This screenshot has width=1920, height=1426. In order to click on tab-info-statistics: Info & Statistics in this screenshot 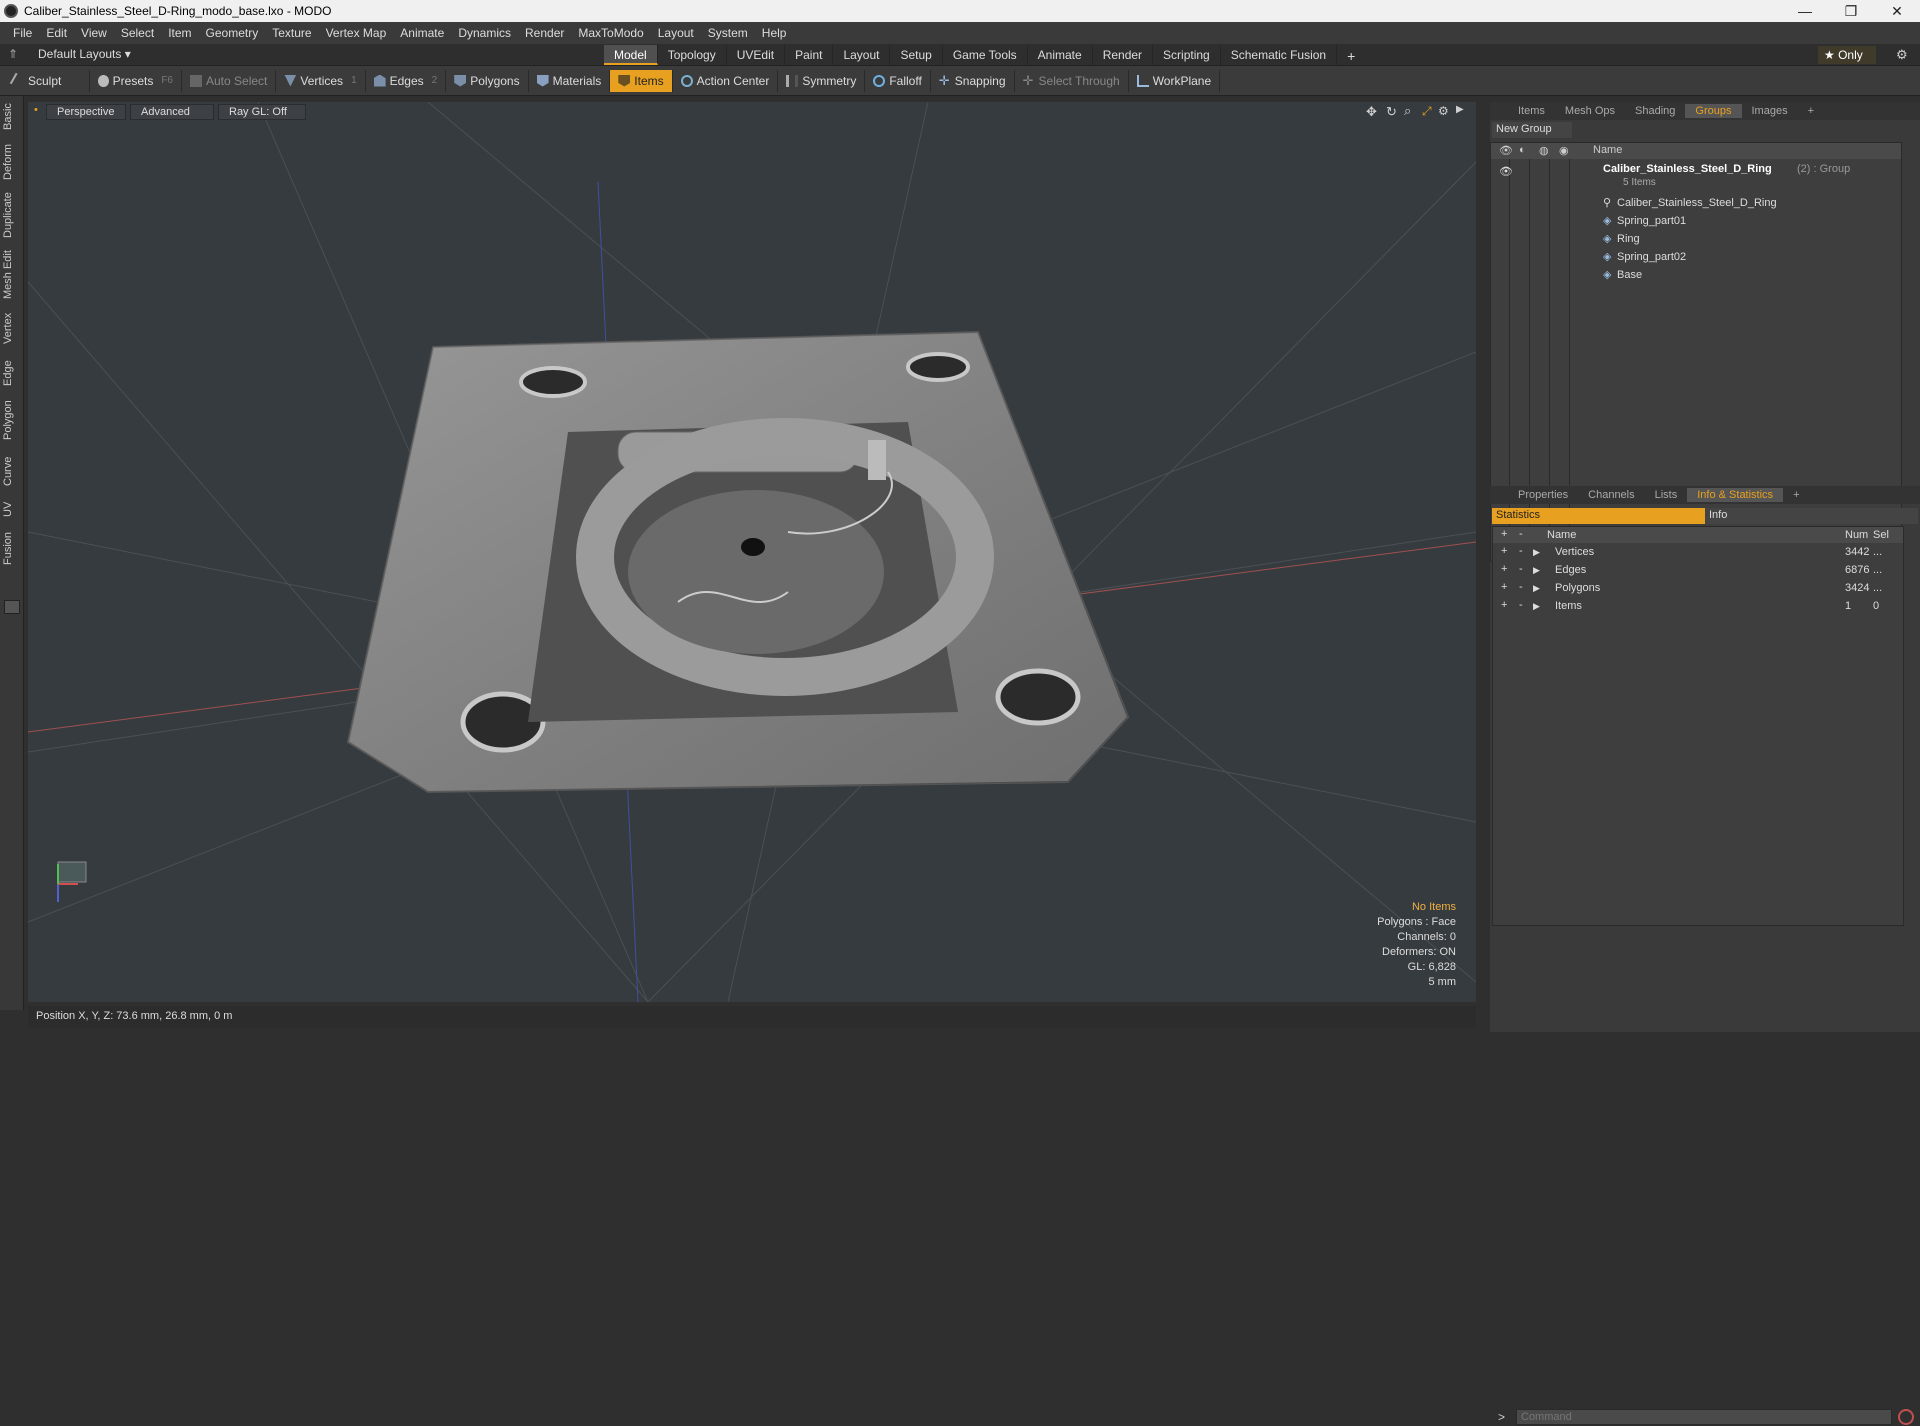, I will do `click(1735, 495)`.